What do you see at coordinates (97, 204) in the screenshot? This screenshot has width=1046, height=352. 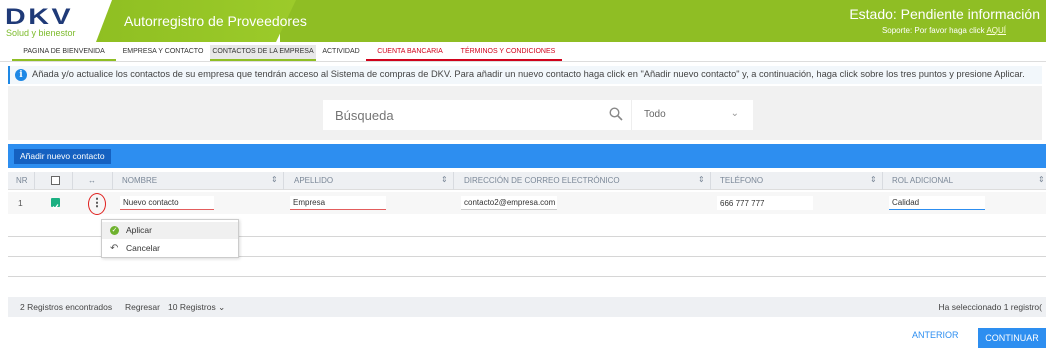 I see `row-actions-kebab-icon: ⋮` at bounding box center [97, 204].